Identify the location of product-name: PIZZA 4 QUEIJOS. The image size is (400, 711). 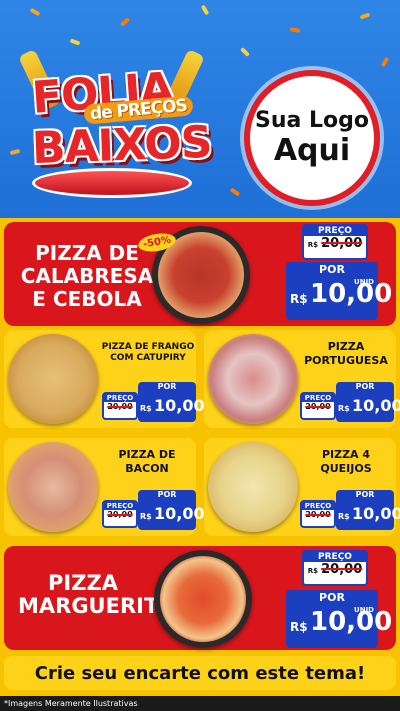
(346, 461).